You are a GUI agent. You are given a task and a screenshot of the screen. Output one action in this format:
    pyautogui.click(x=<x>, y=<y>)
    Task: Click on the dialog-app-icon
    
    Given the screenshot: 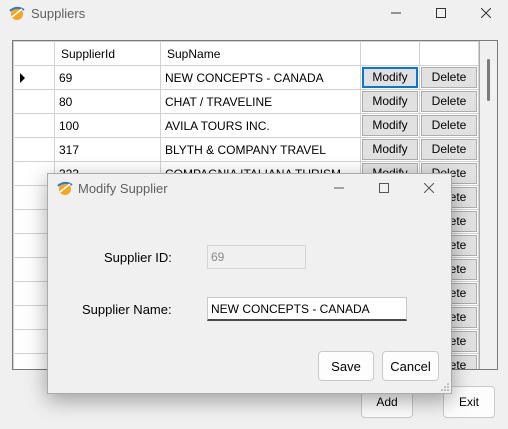 What is the action you would take?
    pyautogui.click(x=65, y=188)
    